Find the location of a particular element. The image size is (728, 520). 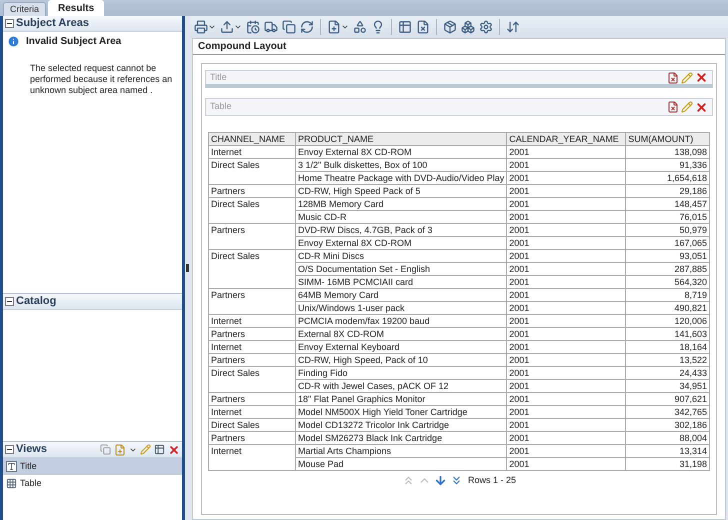

section-title: Subject Areas is located at coordinates (52, 24).